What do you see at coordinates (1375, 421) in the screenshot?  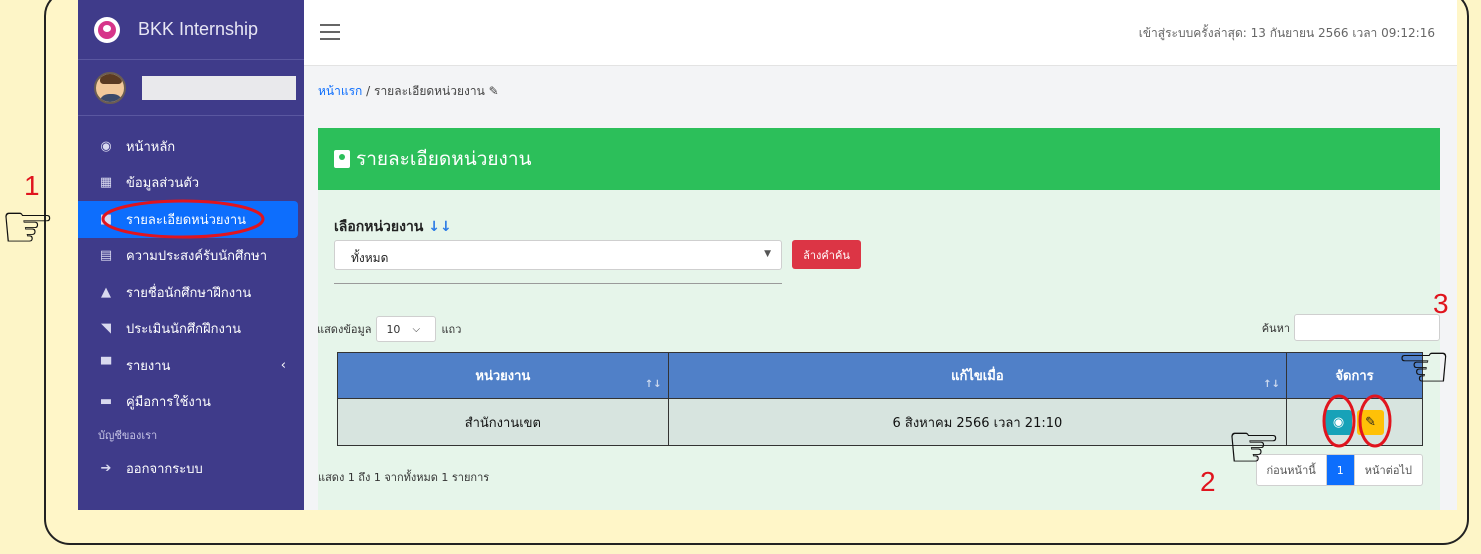 I see `highlight-circle-edit` at bounding box center [1375, 421].